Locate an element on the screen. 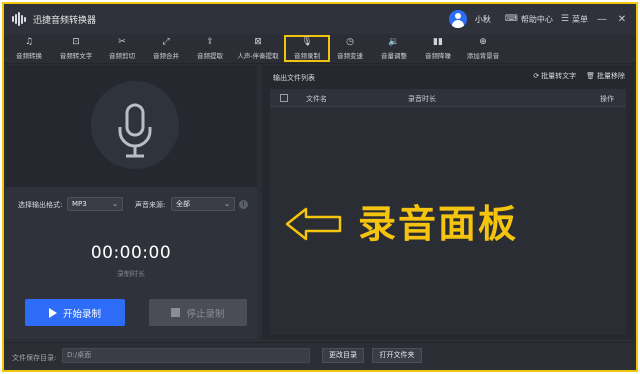 This screenshot has height=374, width=640. text-convert-icon: ⟳ is located at coordinates (536, 76).